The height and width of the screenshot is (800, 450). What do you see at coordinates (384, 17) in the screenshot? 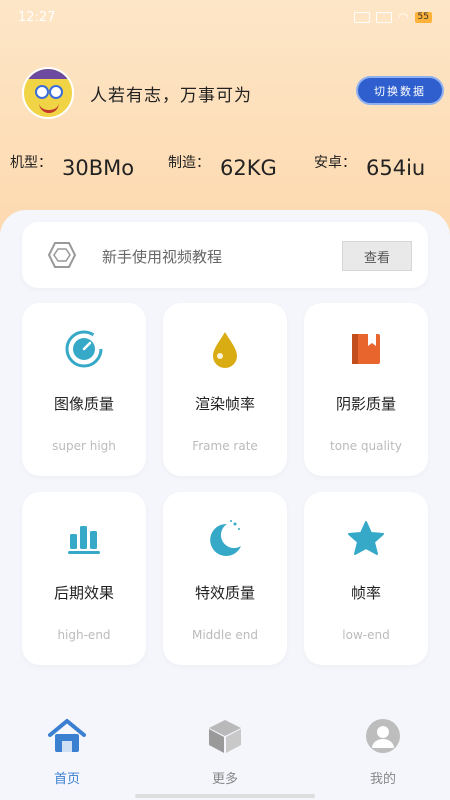
I see `signal-4g-icon` at bounding box center [384, 17].